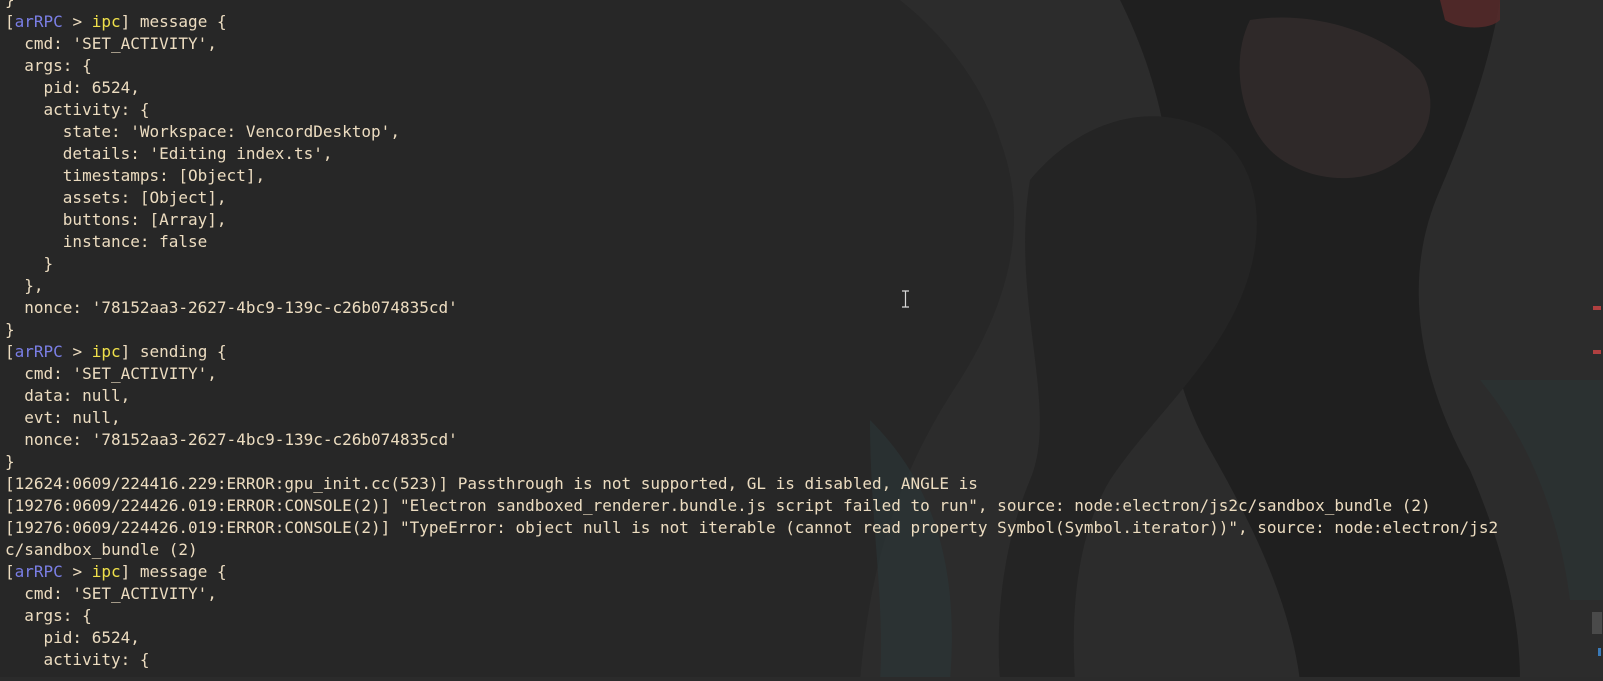  What do you see at coordinates (1597, 340) in the screenshot?
I see `scrollbar` at bounding box center [1597, 340].